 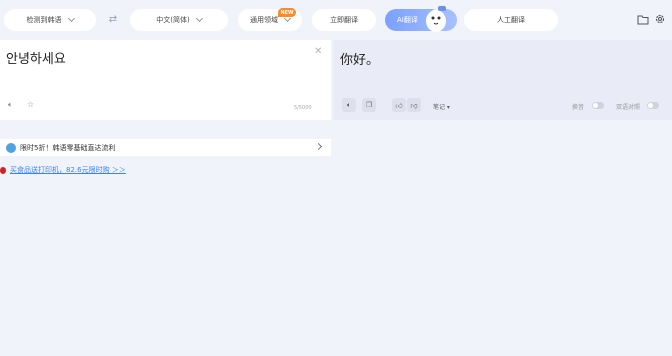 I want to click on human-translate-button: 人工翻译, so click(x=511, y=20).